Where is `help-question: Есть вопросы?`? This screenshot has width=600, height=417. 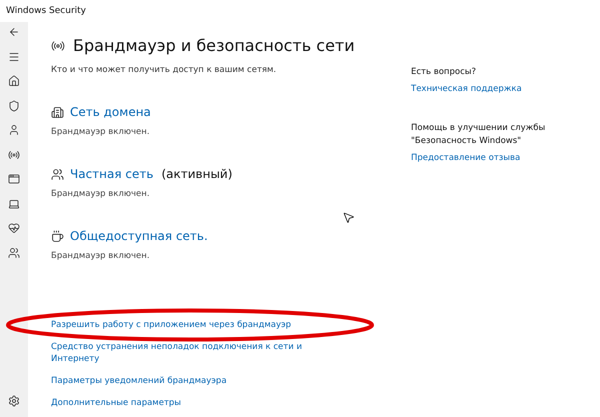
help-question: Есть вопросы? is located at coordinates (444, 72).